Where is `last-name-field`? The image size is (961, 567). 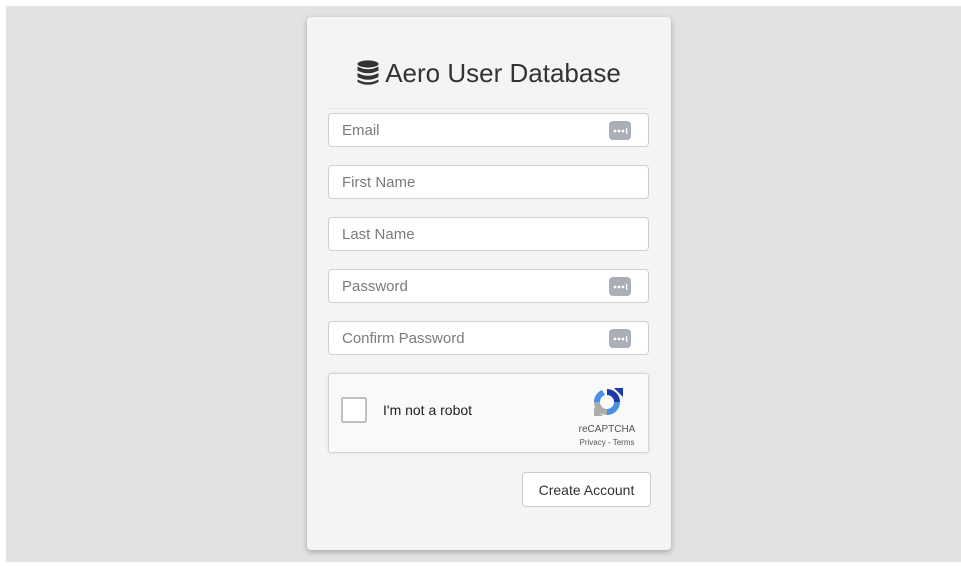
last-name-field is located at coordinates (488, 234).